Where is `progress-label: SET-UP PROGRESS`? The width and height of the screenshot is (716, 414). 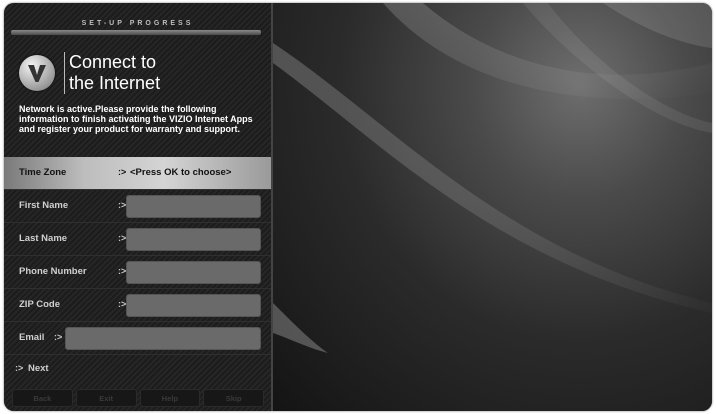 progress-label: SET-UP PROGRESS is located at coordinates (137, 23).